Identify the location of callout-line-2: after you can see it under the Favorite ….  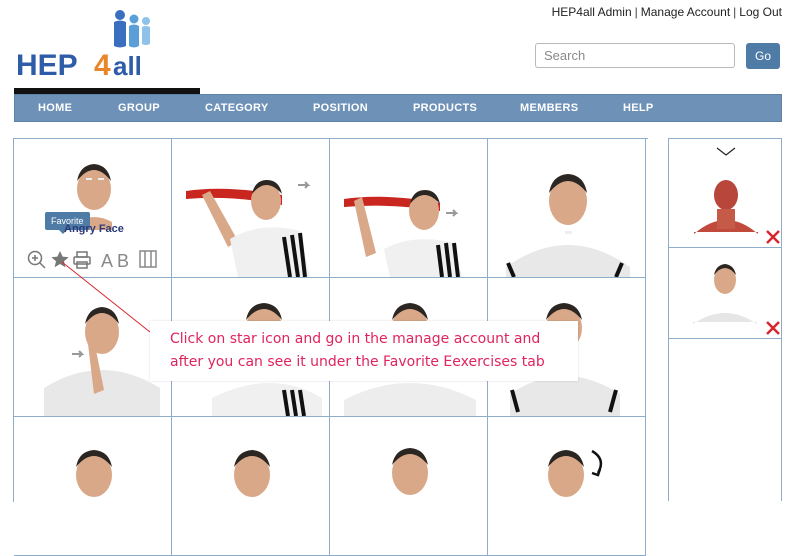
(357, 362).